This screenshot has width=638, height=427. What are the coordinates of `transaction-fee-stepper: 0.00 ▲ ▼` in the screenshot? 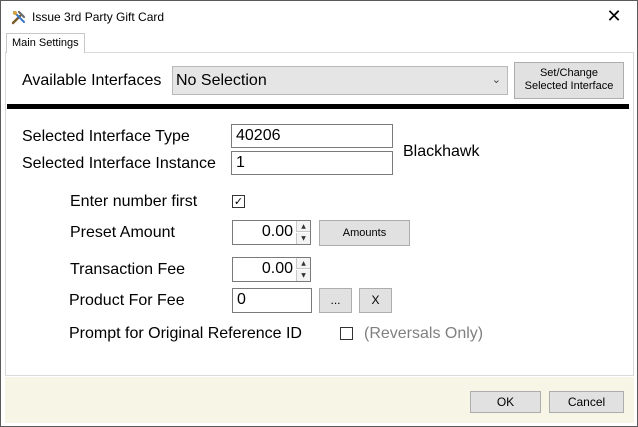 It's located at (271, 269).